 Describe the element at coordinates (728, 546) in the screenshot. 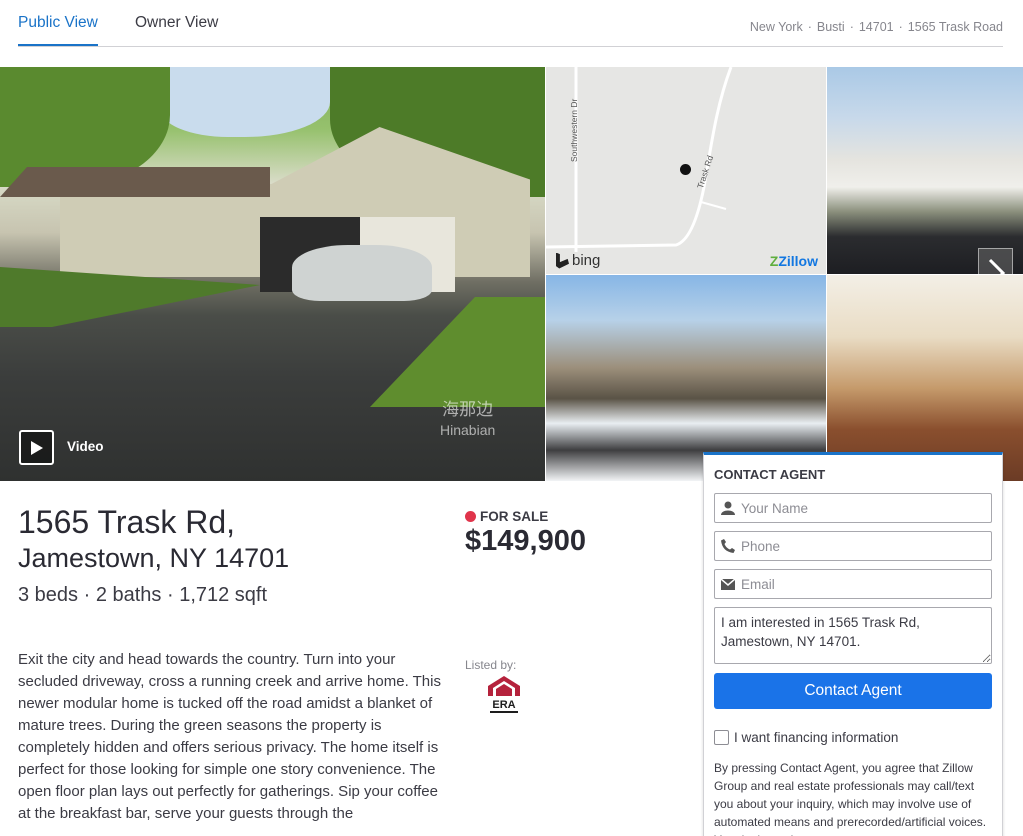

I see `phone-icon` at that location.